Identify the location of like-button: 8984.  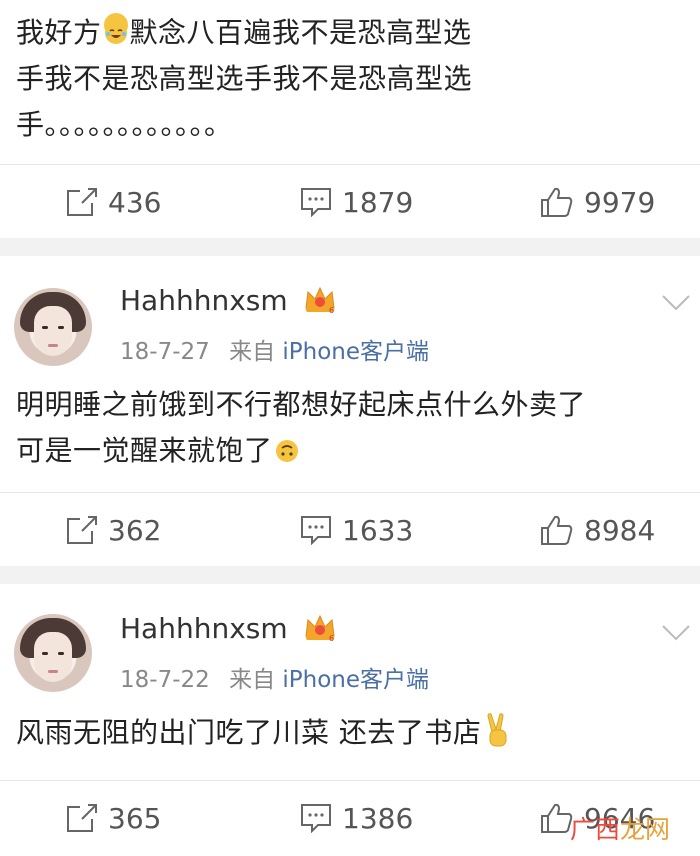
(597, 530).